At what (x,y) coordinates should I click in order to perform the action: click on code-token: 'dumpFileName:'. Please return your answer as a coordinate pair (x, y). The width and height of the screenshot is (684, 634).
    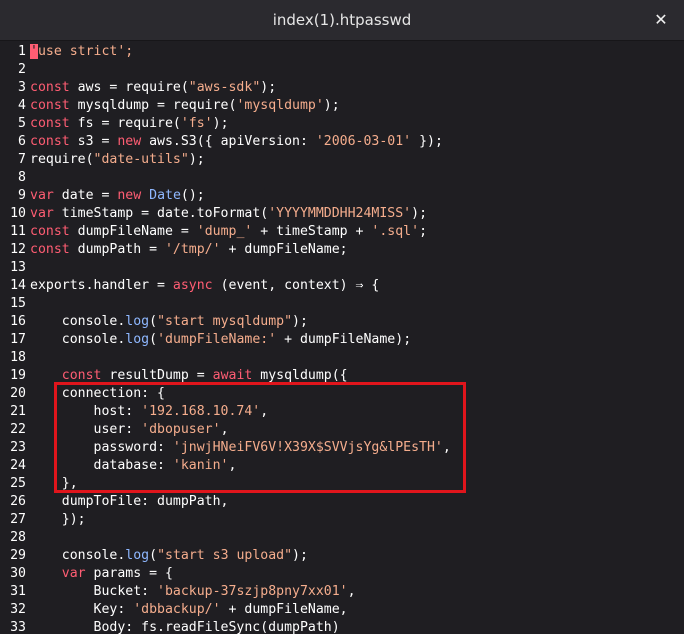
    Looking at the image, I should click on (217, 339).